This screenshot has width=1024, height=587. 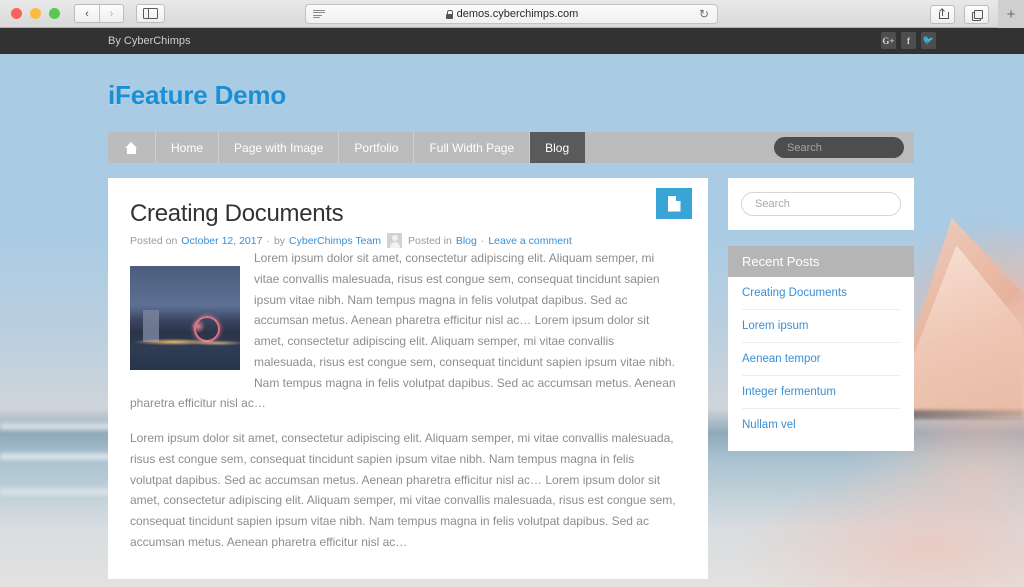 I want to click on recent-post-link: Lorem ipsum, so click(x=821, y=326).